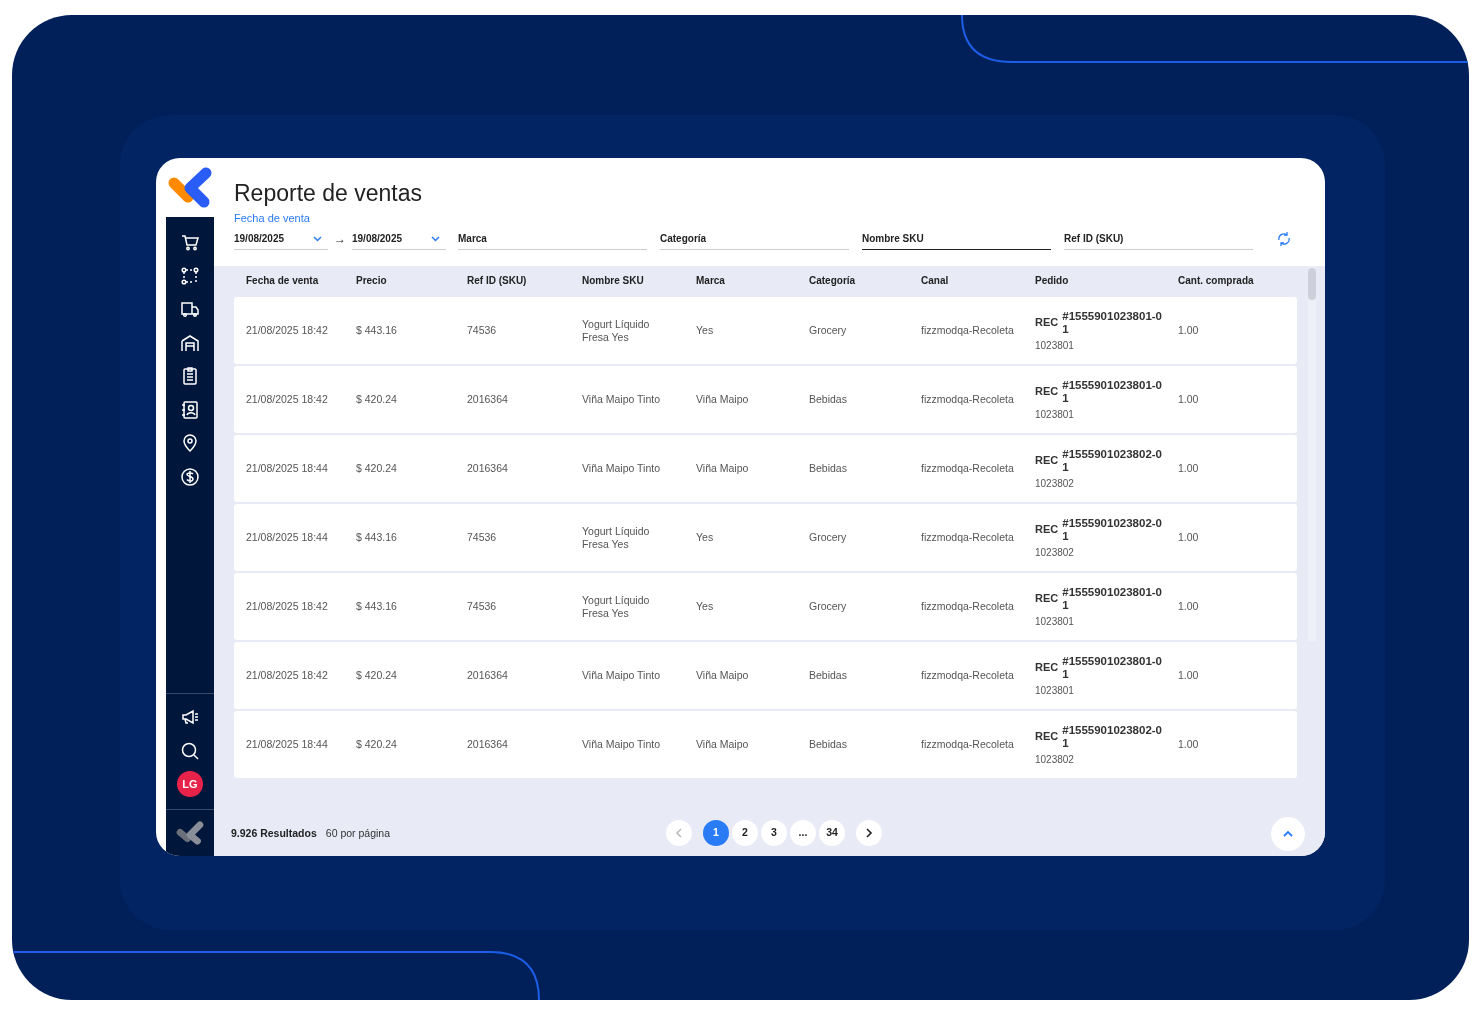 The image size is (1482, 1015). I want to click on warehouse-icon, so click(190, 342).